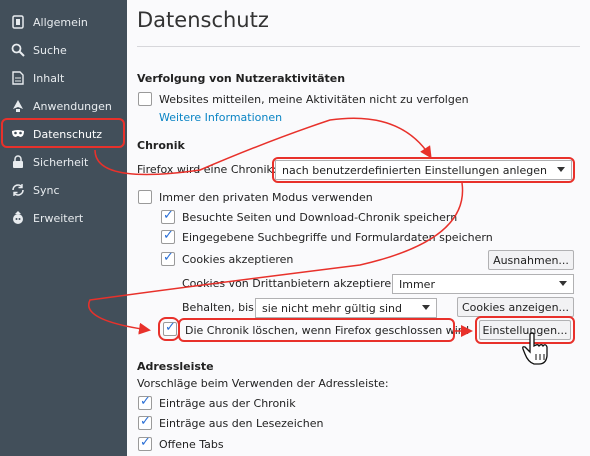 This screenshot has width=590, height=456. Describe the element at coordinates (417, 284) in the screenshot. I see `third-party-value: Immer` at that location.